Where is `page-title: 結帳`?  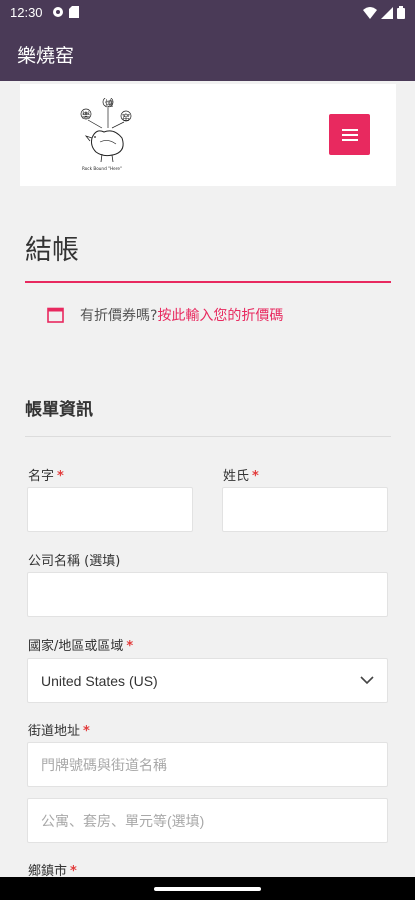 page-title: 結帳 is located at coordinates (52, 250).